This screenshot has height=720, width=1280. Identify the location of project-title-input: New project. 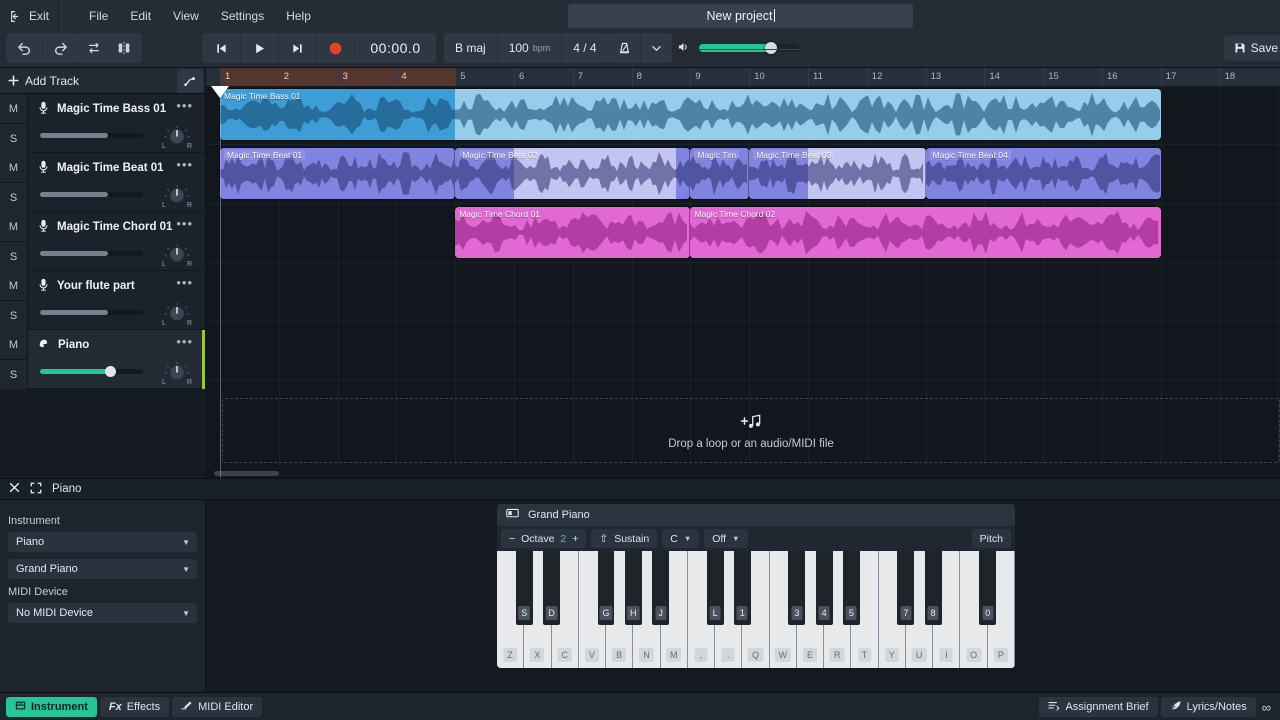
(740, 16).